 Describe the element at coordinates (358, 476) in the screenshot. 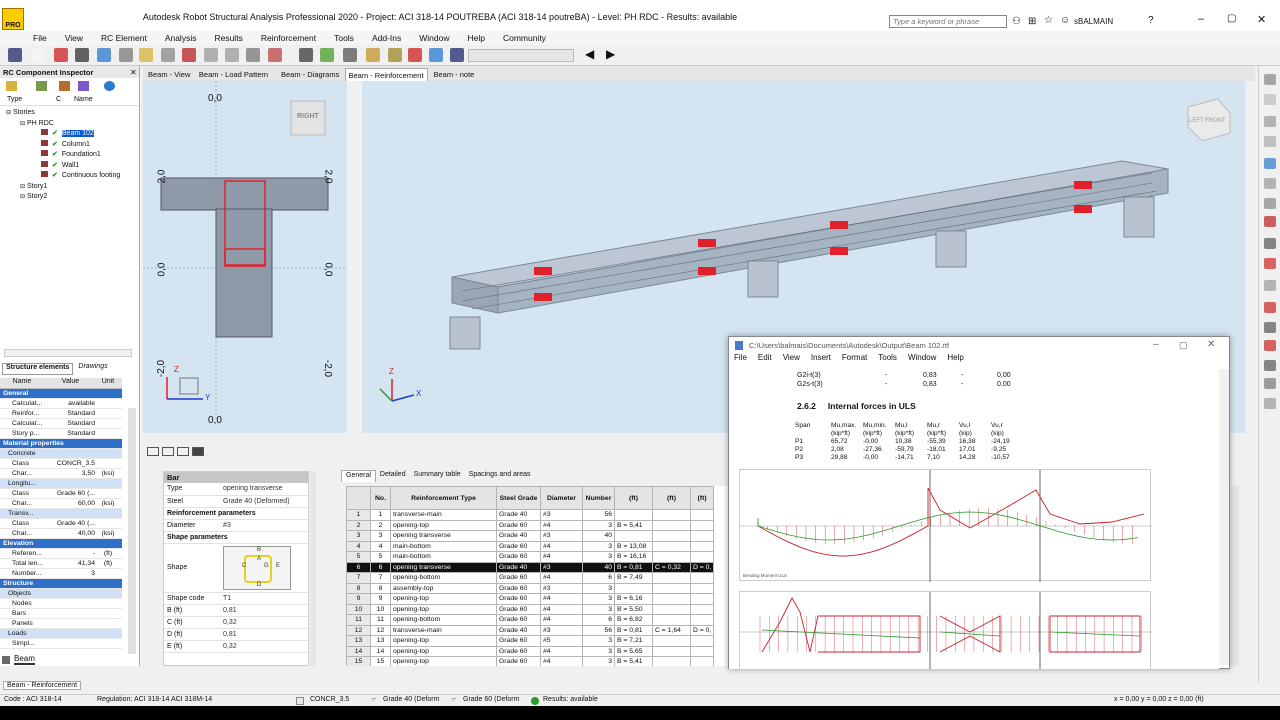

I see `reinforcement-tab: General` at that location.